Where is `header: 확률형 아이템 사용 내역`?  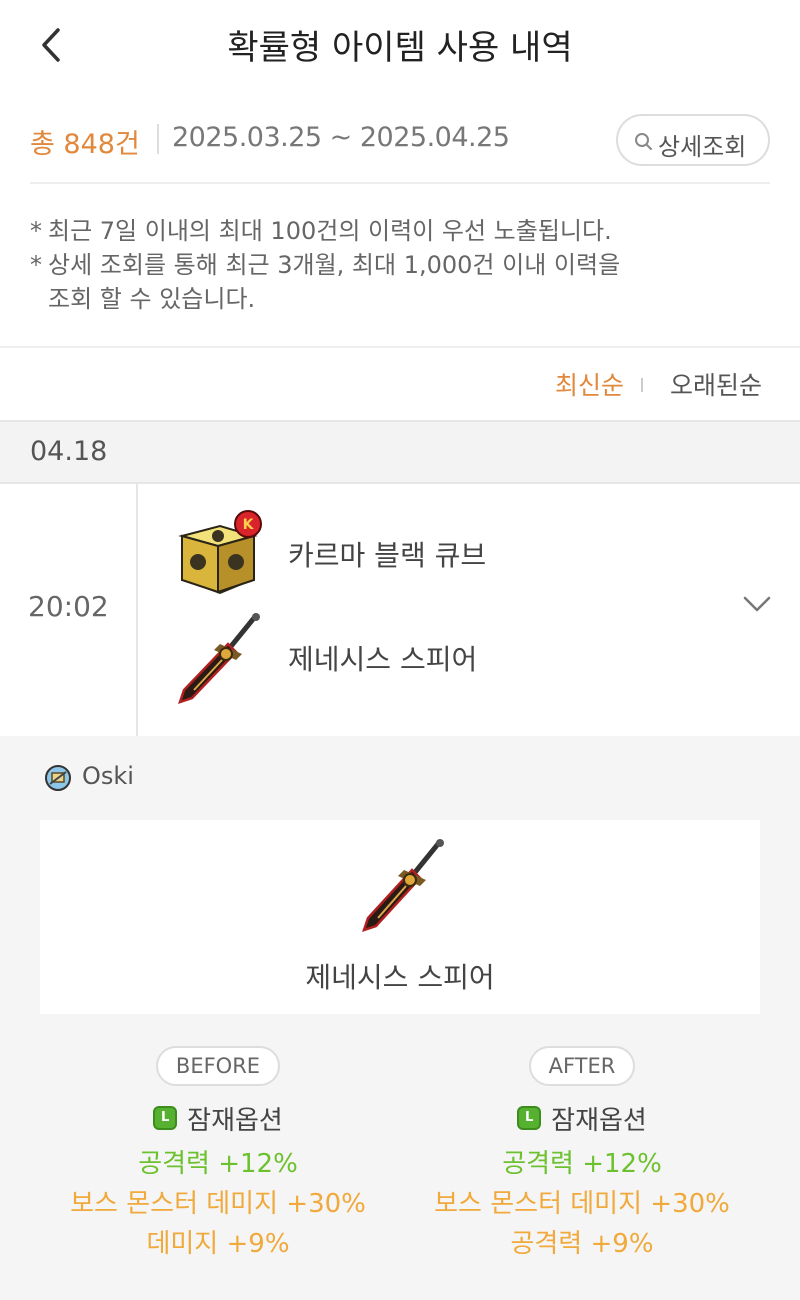 header: 확률형 아이템 사용 내역 is located at coordinates (400, 45).